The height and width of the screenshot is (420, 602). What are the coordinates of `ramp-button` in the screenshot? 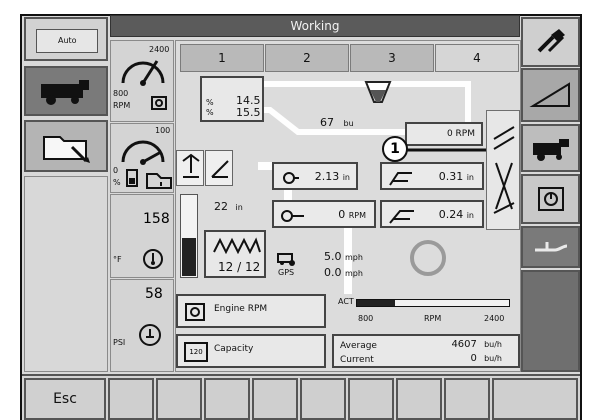 It's located at (550, 95).